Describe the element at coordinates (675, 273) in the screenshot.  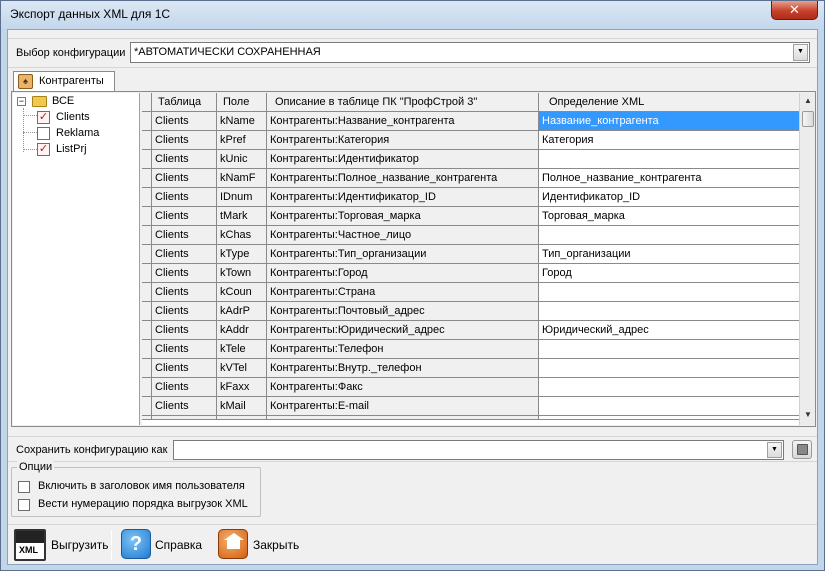
I see `xml-definition-cell: Город` at that location.